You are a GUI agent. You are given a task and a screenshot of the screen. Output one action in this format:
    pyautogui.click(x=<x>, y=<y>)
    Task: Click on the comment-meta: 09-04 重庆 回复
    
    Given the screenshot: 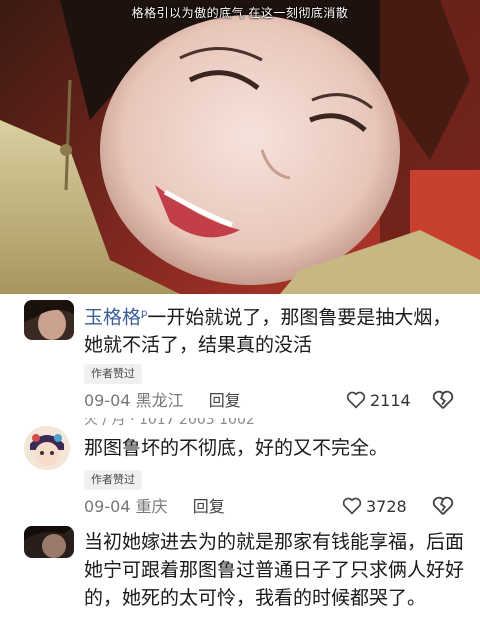 What is the action you would take?
    pyautogui.click(x=154, y=507)
    